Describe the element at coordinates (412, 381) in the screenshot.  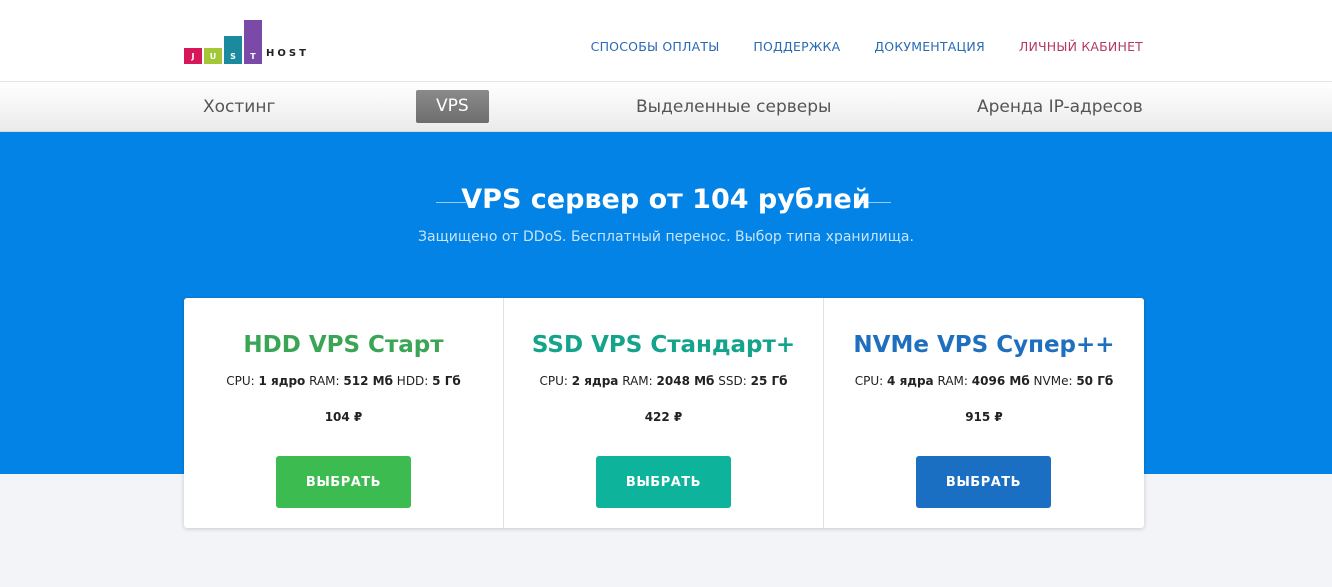
I see `disk-label: HDD:` at that location.